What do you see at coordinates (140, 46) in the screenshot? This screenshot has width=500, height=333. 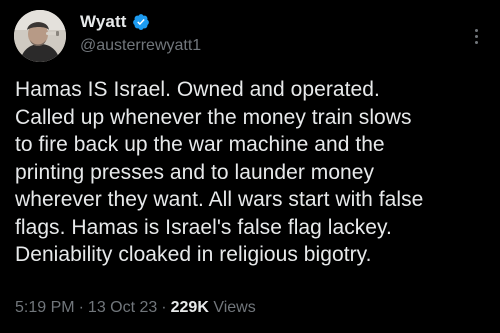 I see `handle: @austerrewyatt1` at bounding box center [140, 46].